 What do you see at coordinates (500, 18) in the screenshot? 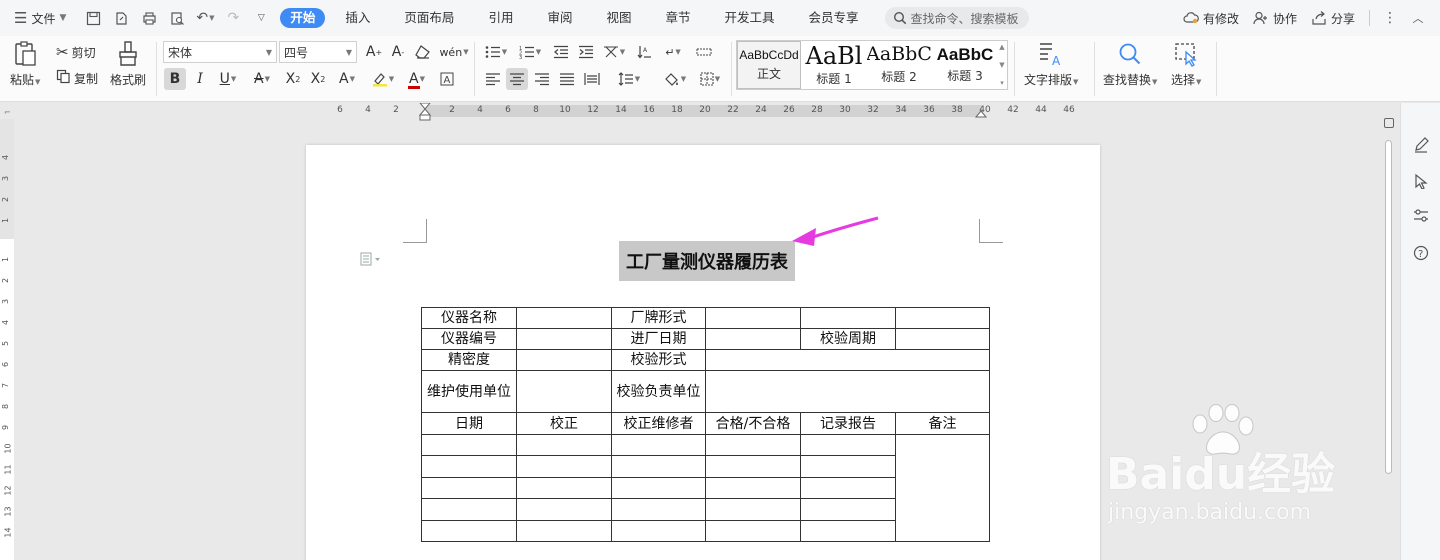
I see `tab-references: 引用` at bounding box center [500, 18].